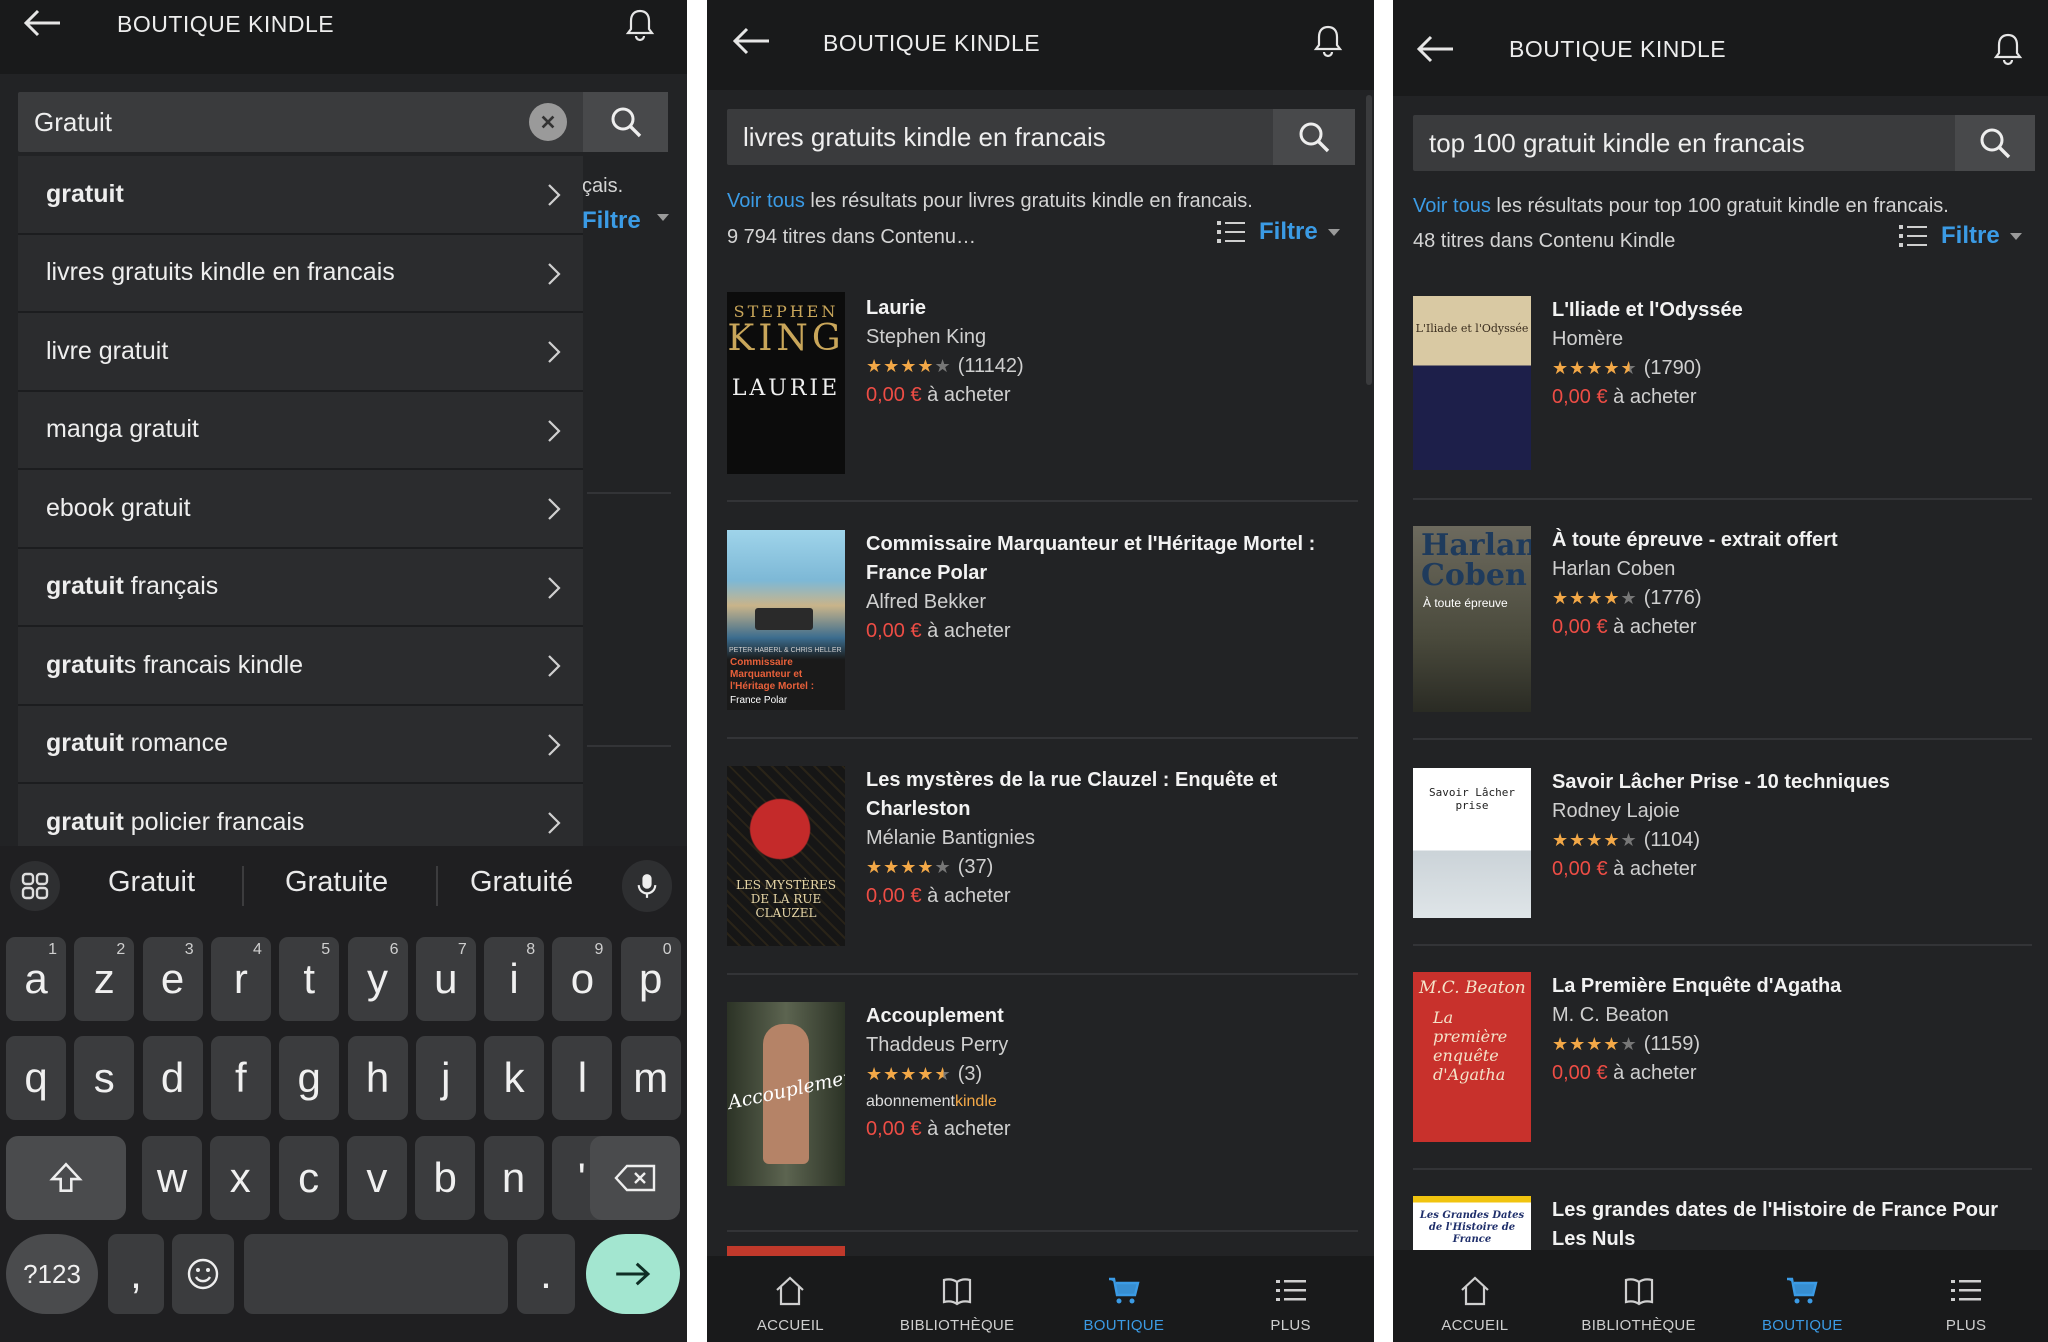 The height and width of the screenshot is (1342, 2048). Describe the element at coordinates (633, 1274) in the screenshot. I see `enter-key` at that location.